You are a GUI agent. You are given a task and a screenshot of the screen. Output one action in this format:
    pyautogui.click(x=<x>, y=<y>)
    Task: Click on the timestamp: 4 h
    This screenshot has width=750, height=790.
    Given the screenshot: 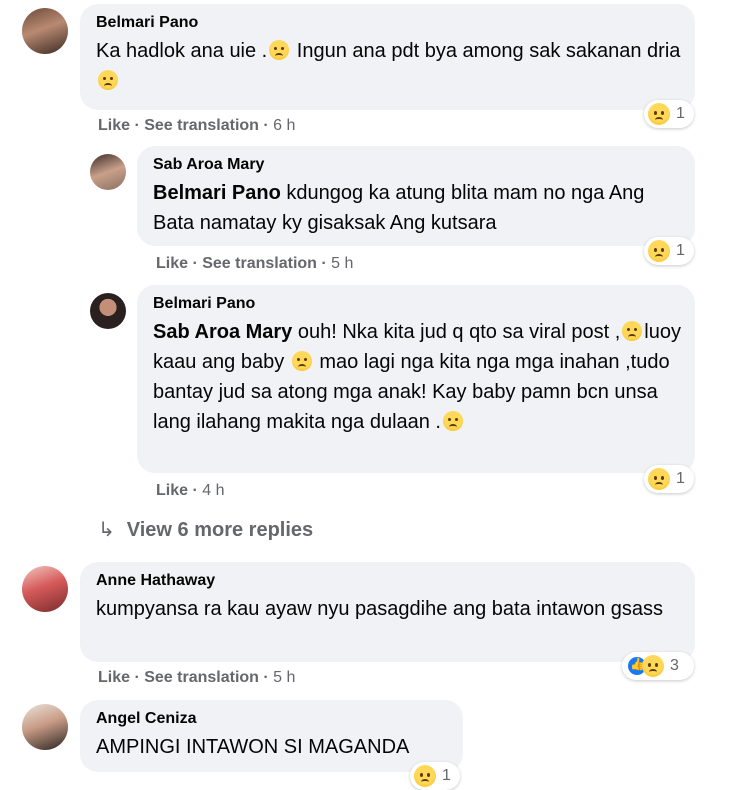 What is the action you would take?
    pyautogui.click(x=213, y=490)
    